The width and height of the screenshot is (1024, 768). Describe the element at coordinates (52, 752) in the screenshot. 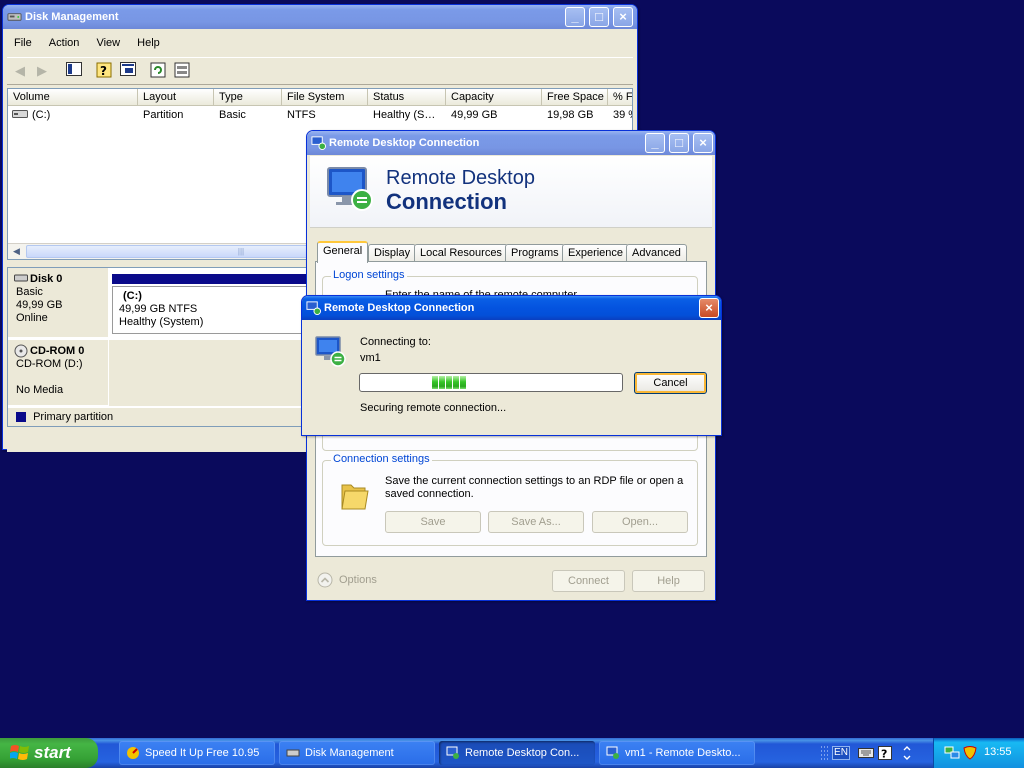

I see `start-label: start` at that location.